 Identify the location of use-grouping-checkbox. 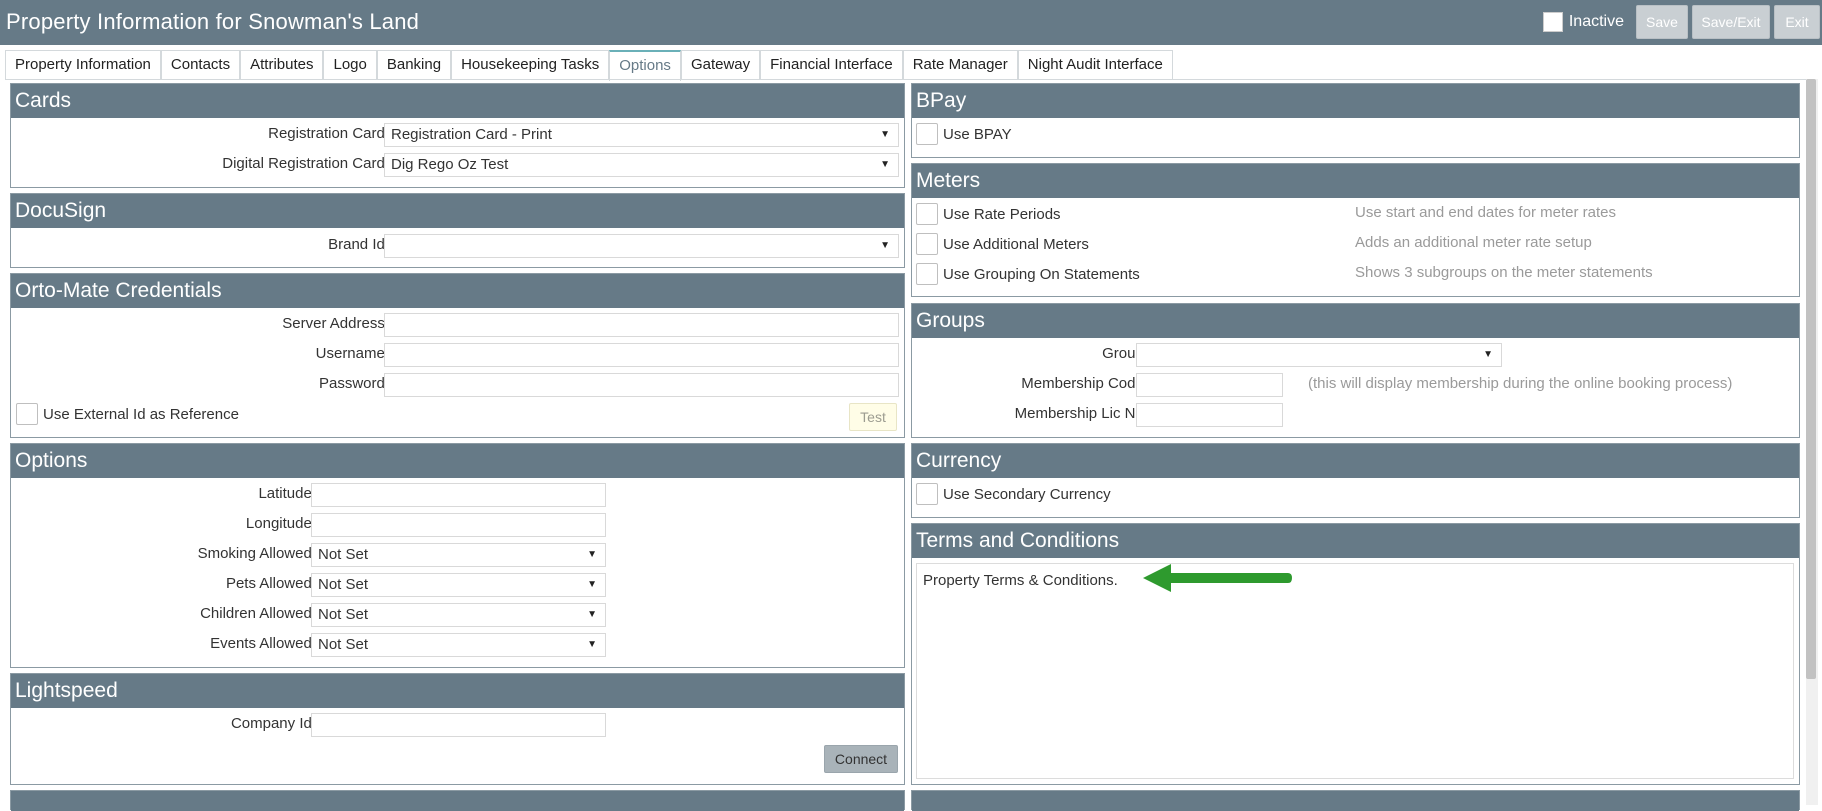
(927, 274).